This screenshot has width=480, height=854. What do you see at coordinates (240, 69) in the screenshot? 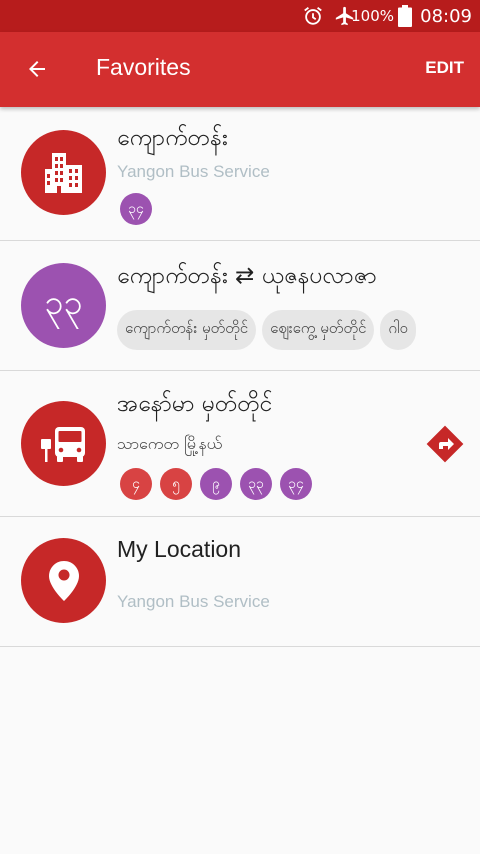
I see `app-bar: Favorites EDIT` at bounding box center [240, 69].